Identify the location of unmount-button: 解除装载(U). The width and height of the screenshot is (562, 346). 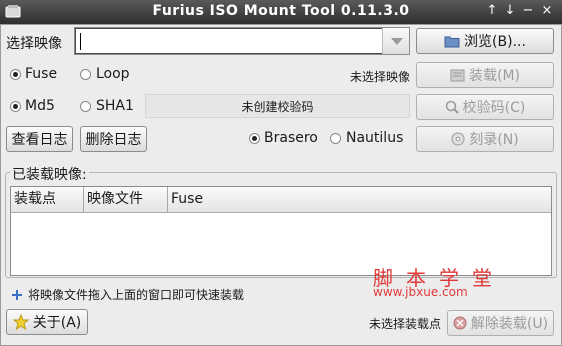
(500, 323).